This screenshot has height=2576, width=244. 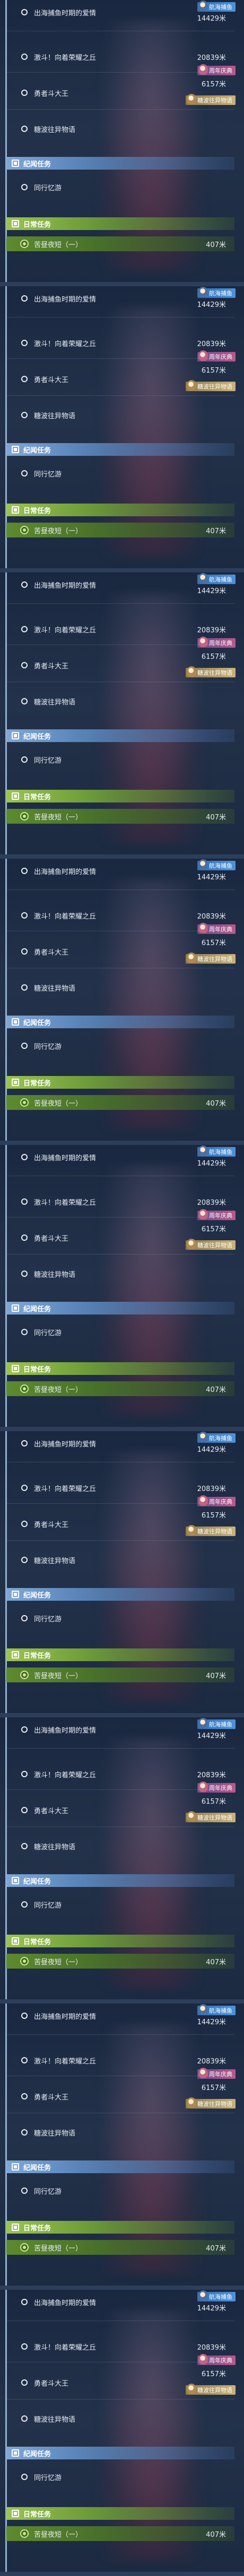 What do you see at coordinates (215, 2390) in the screenshot?
I see `badge-label: 糖波往异物语` at bounding box center [215, 2390].